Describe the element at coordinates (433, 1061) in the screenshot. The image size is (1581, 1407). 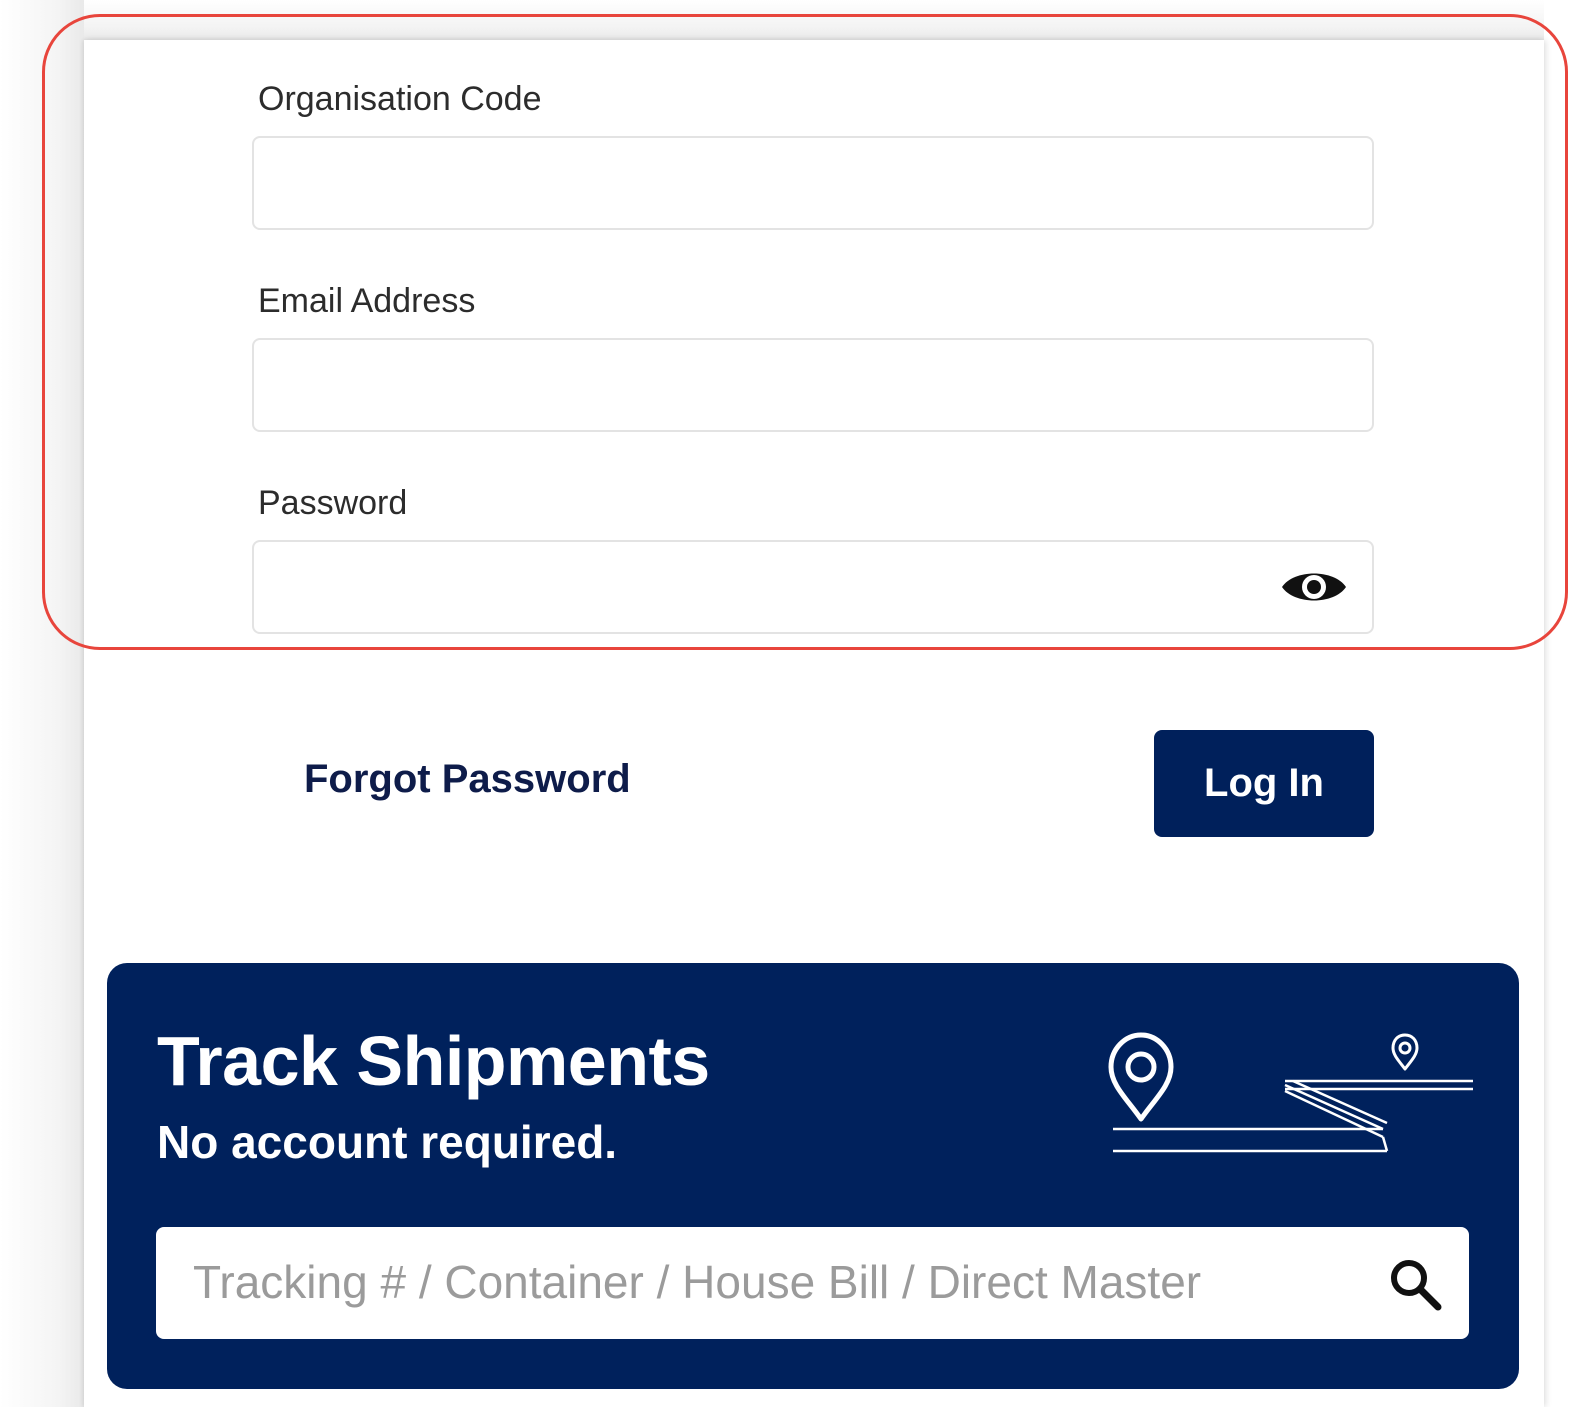
I see `track-shipments-title: Track Shipments` at that location.